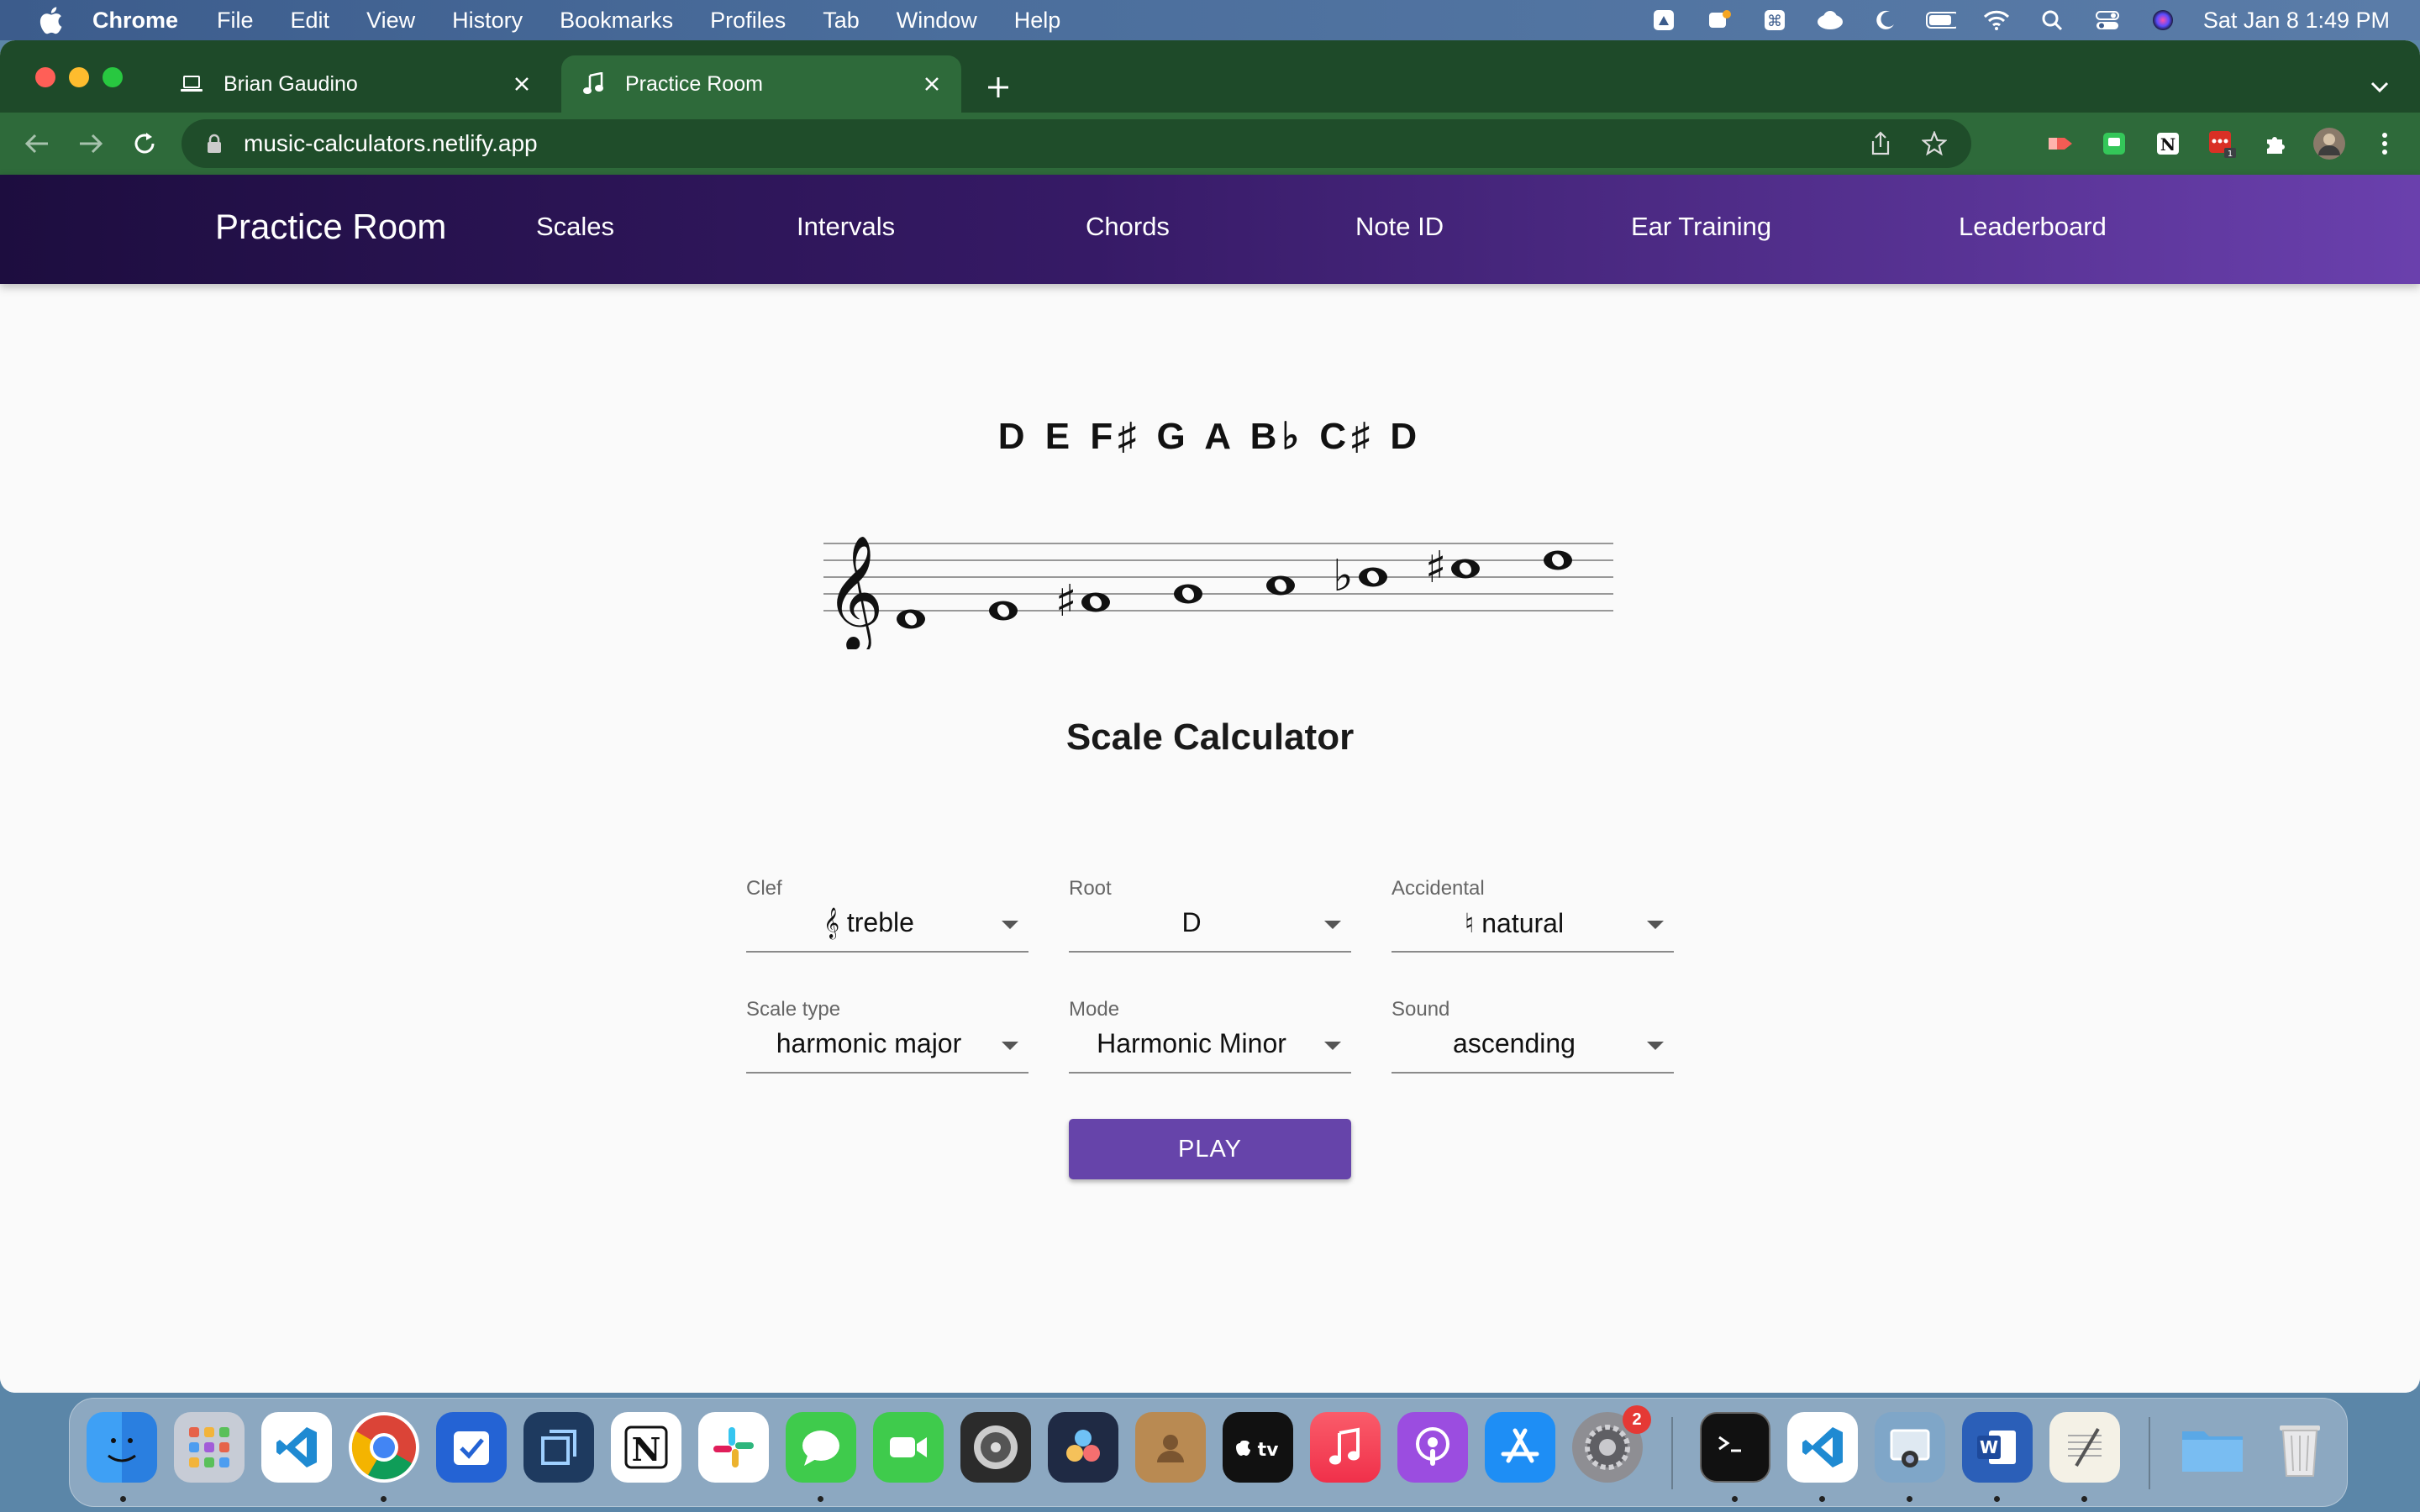 The width and height of the screenshot is (2420, 1512). What do you see at coordinates (2085, 1447) in the screenshot?
I see `textedit-icon` at bounding box center [2085, 1447].